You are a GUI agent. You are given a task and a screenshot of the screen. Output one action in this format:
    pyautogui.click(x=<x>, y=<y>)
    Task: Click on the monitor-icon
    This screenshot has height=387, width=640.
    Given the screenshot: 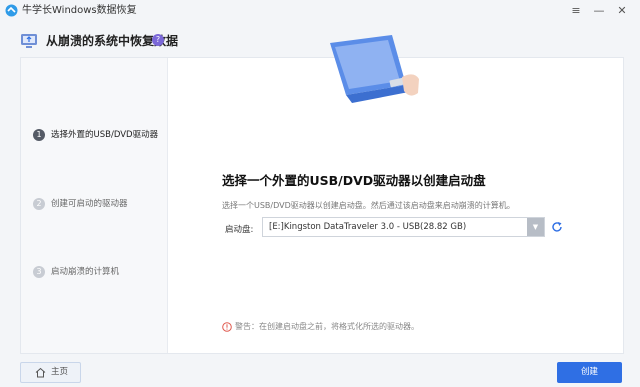 What is the action you would take?
    pyautogui.click(x=29, y=41)
    